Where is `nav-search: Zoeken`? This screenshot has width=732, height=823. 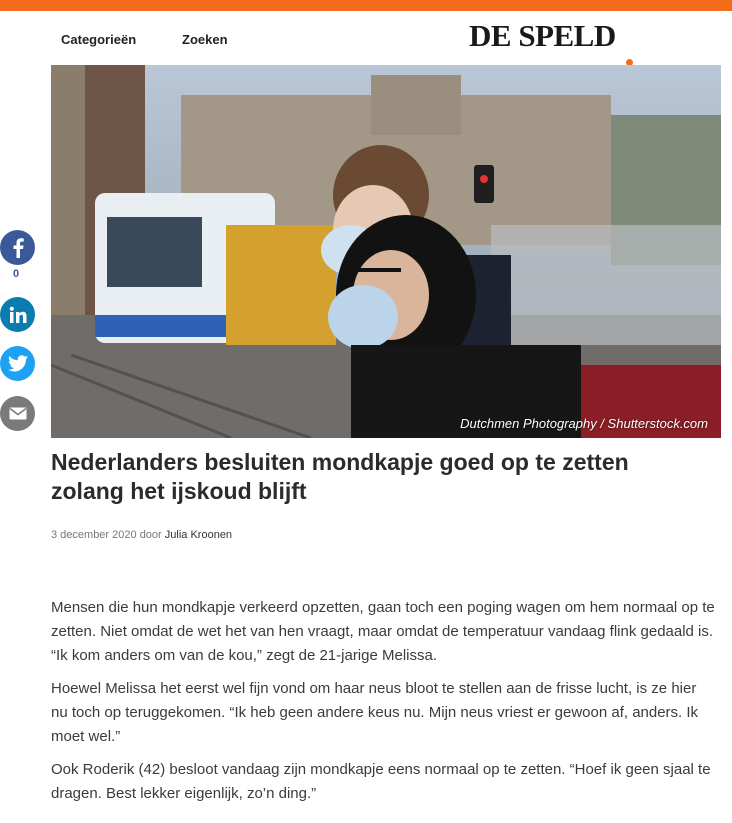
nav-search: Zoeken is located at coordinates (205, 39).